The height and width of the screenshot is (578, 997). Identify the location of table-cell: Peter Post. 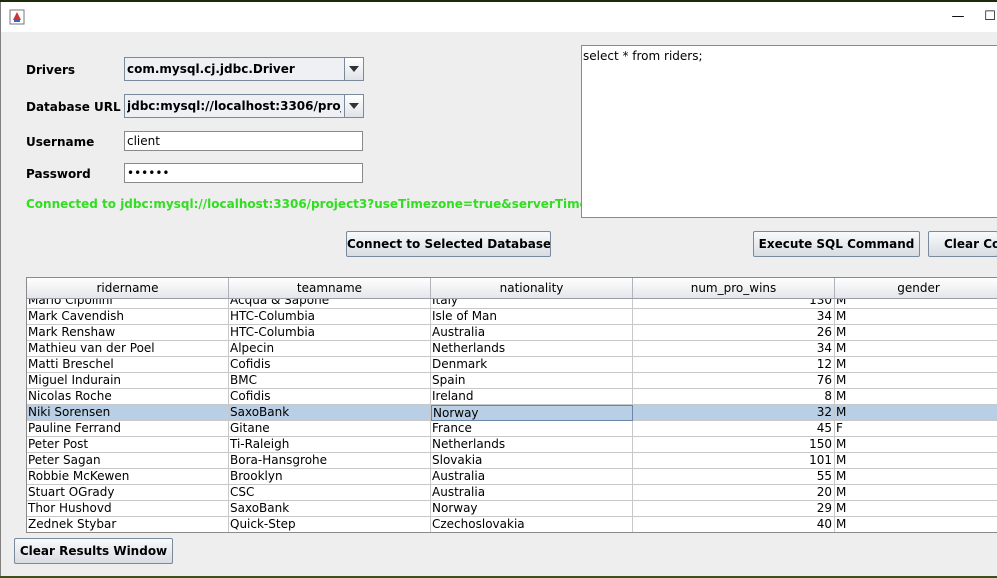
(128, 445).